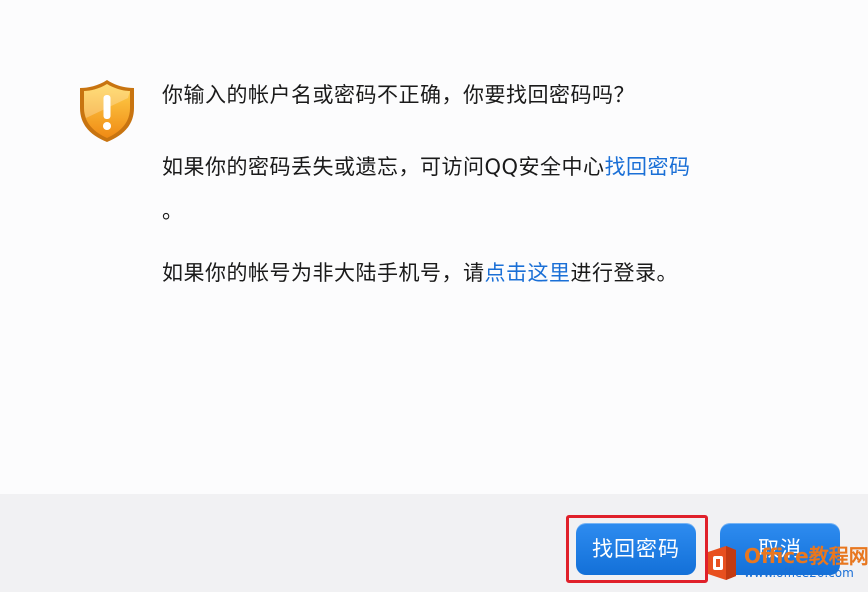 The height and width of the screenshot is (592, 868). Describe the element at coordinates (624, 273) in the screenshot. I see `overseas-text-after: 进行登录。` at that location.